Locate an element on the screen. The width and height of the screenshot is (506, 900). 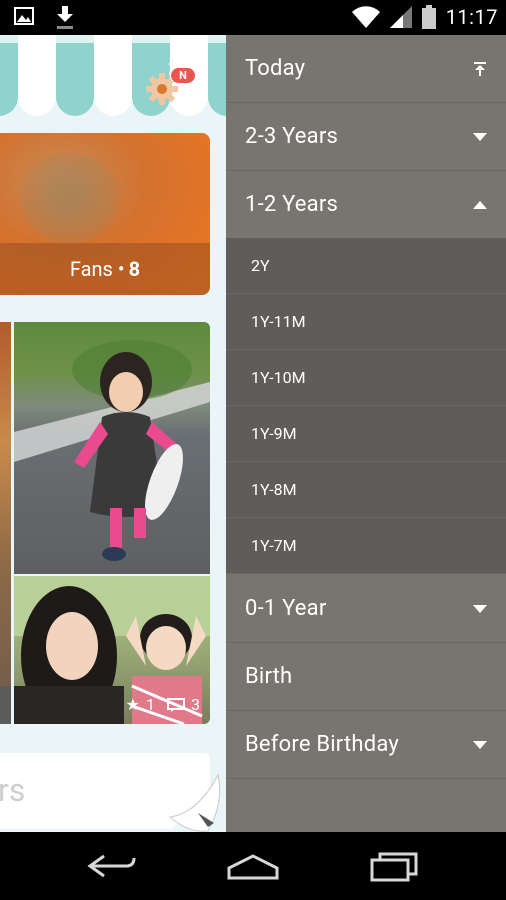
drawer-subitem-1y-8m: 1Y-8M is located at coordinates (366, 490).